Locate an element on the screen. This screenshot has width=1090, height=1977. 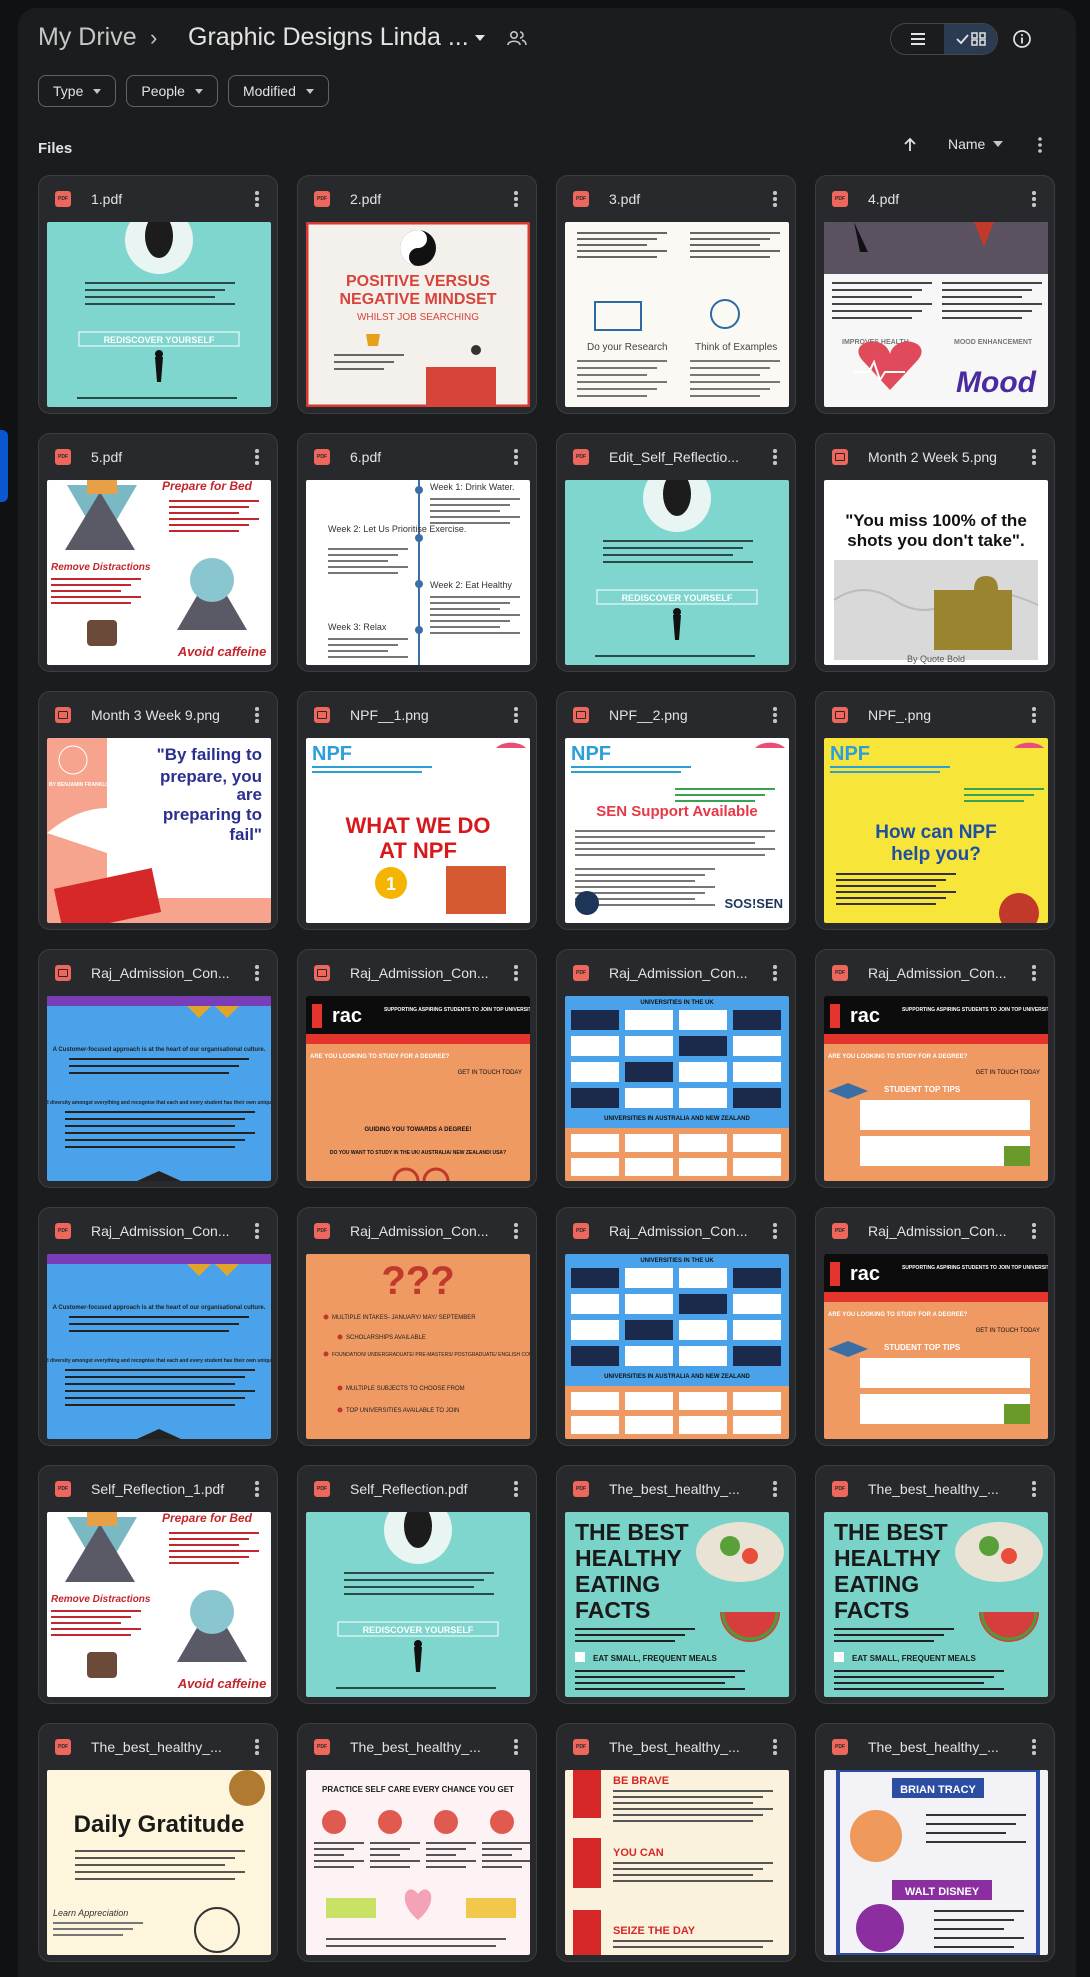
folder-menu-caret-icon is located at coordinates (480, 38).